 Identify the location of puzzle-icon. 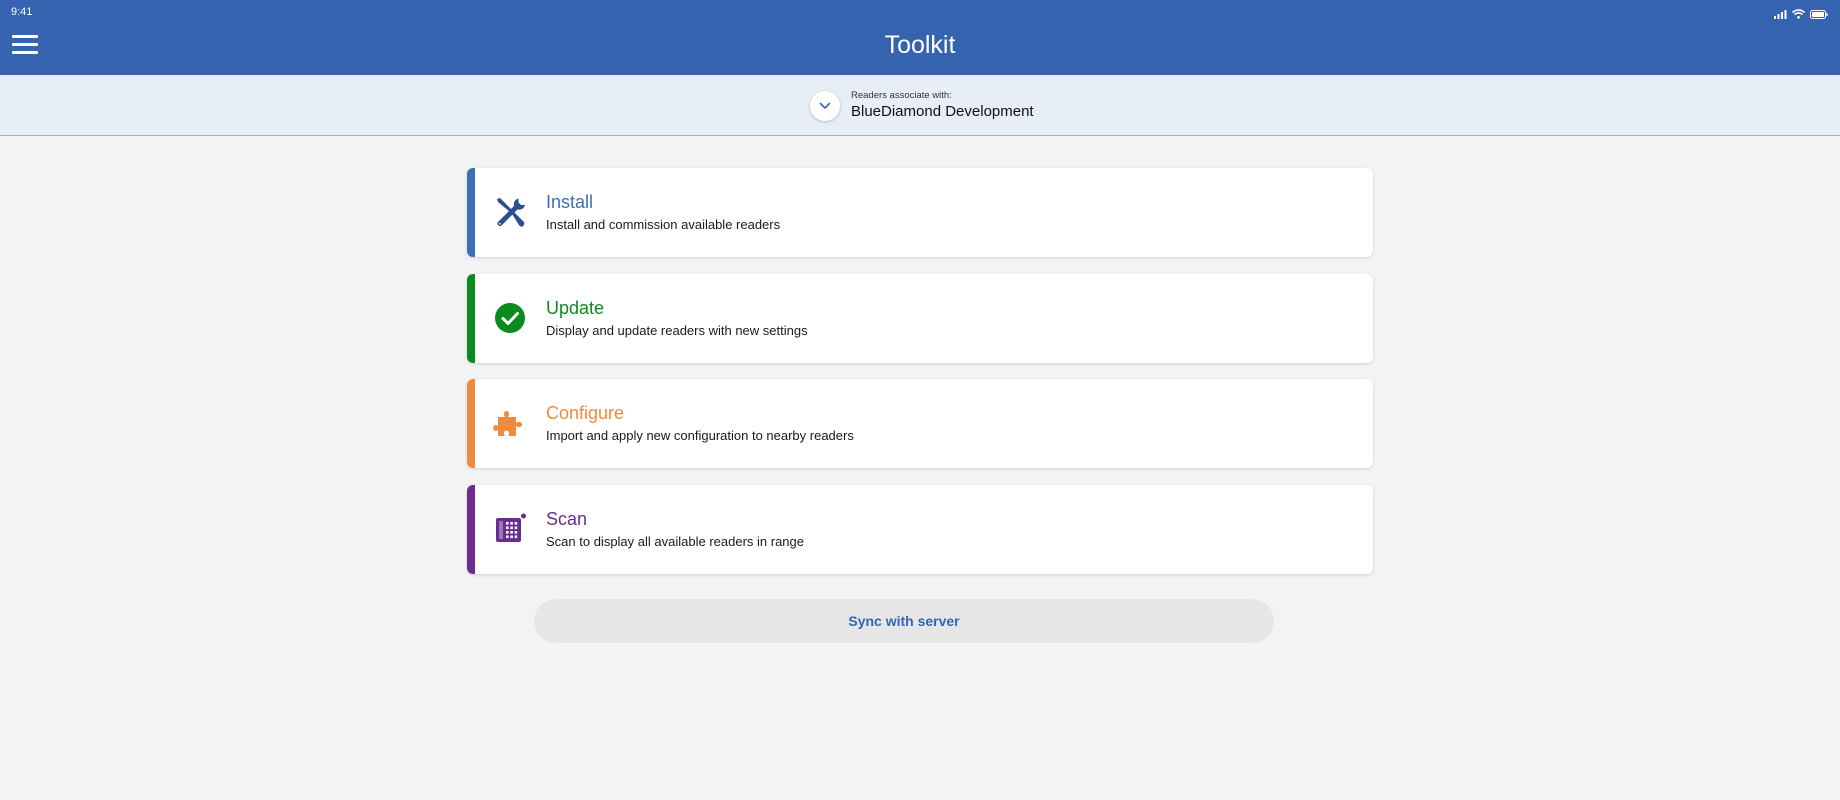
(510, 423).